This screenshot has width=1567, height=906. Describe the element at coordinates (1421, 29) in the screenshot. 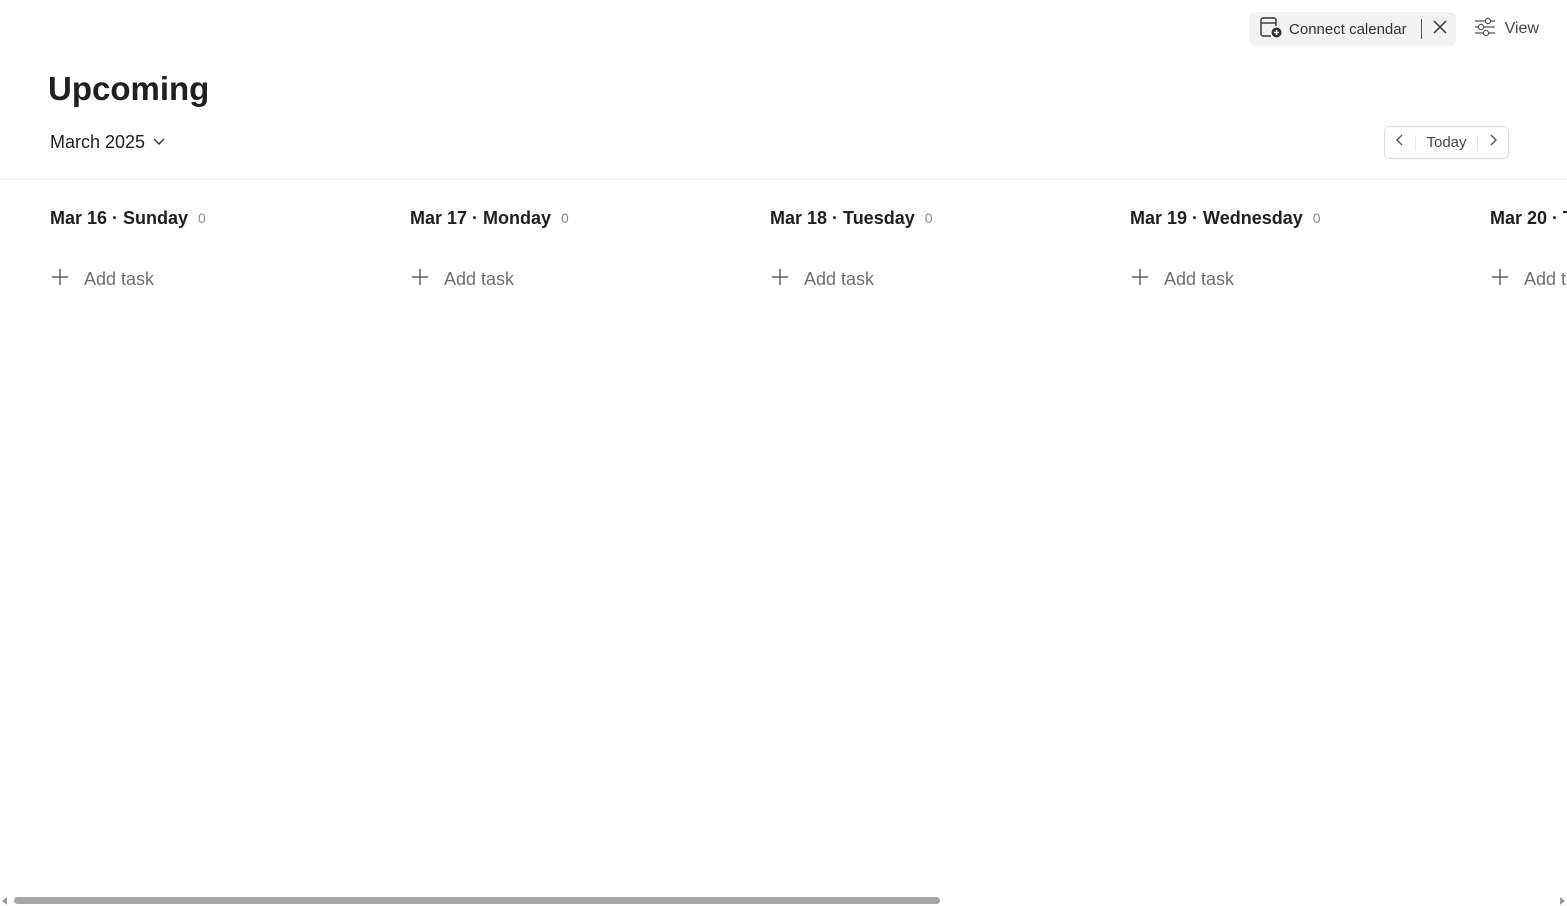

I see `toolbar-divider` at that location.